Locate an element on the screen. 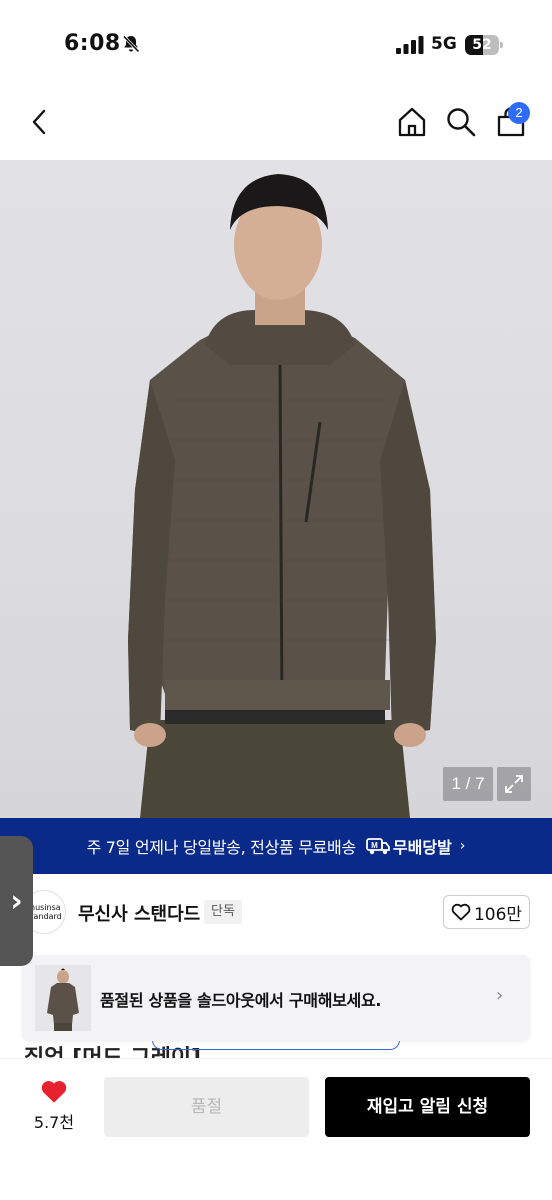 The image size is (552, 1200). promo-chevron-icon: › is located at coordinates (462, 846).